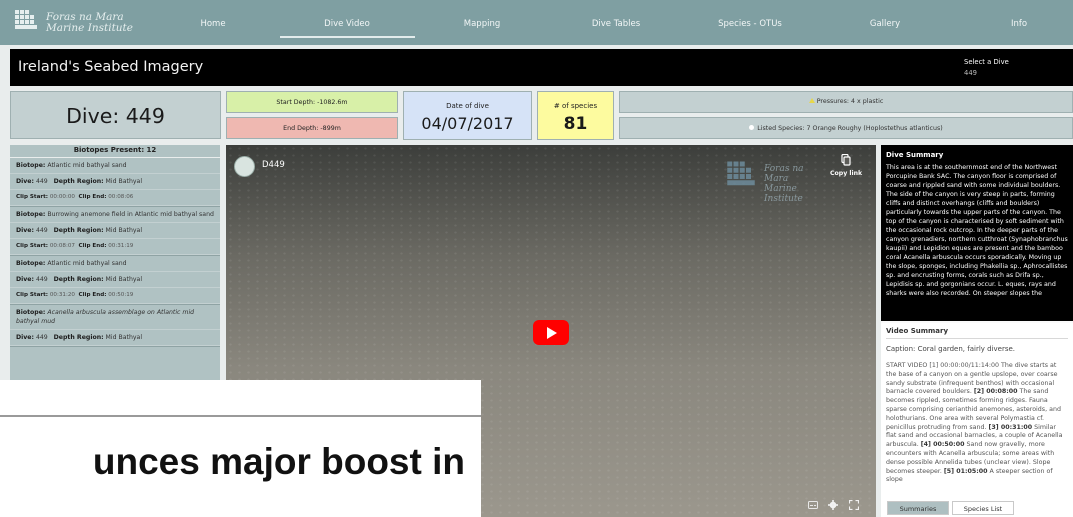 This screenshot has height=517, width=1073. What do you see at coordinates (26, 20) in the screenshot?
I see `marine-institute-logo` at bounding box center [26, 20].